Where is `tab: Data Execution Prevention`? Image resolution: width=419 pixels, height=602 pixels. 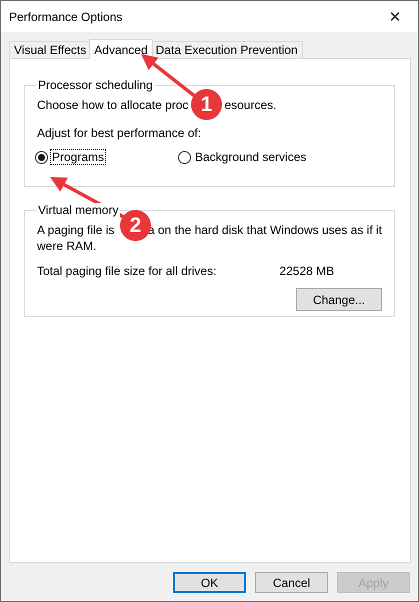
tab: Data Execution Prevention is located at coordinates (226, 50).